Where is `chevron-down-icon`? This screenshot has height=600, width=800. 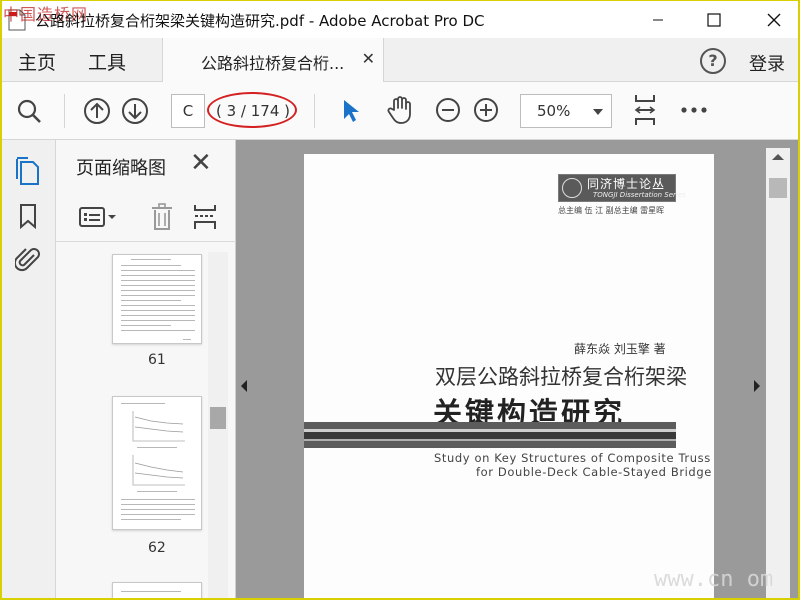 chevron-down-icon is located at coordinates (598, 112).